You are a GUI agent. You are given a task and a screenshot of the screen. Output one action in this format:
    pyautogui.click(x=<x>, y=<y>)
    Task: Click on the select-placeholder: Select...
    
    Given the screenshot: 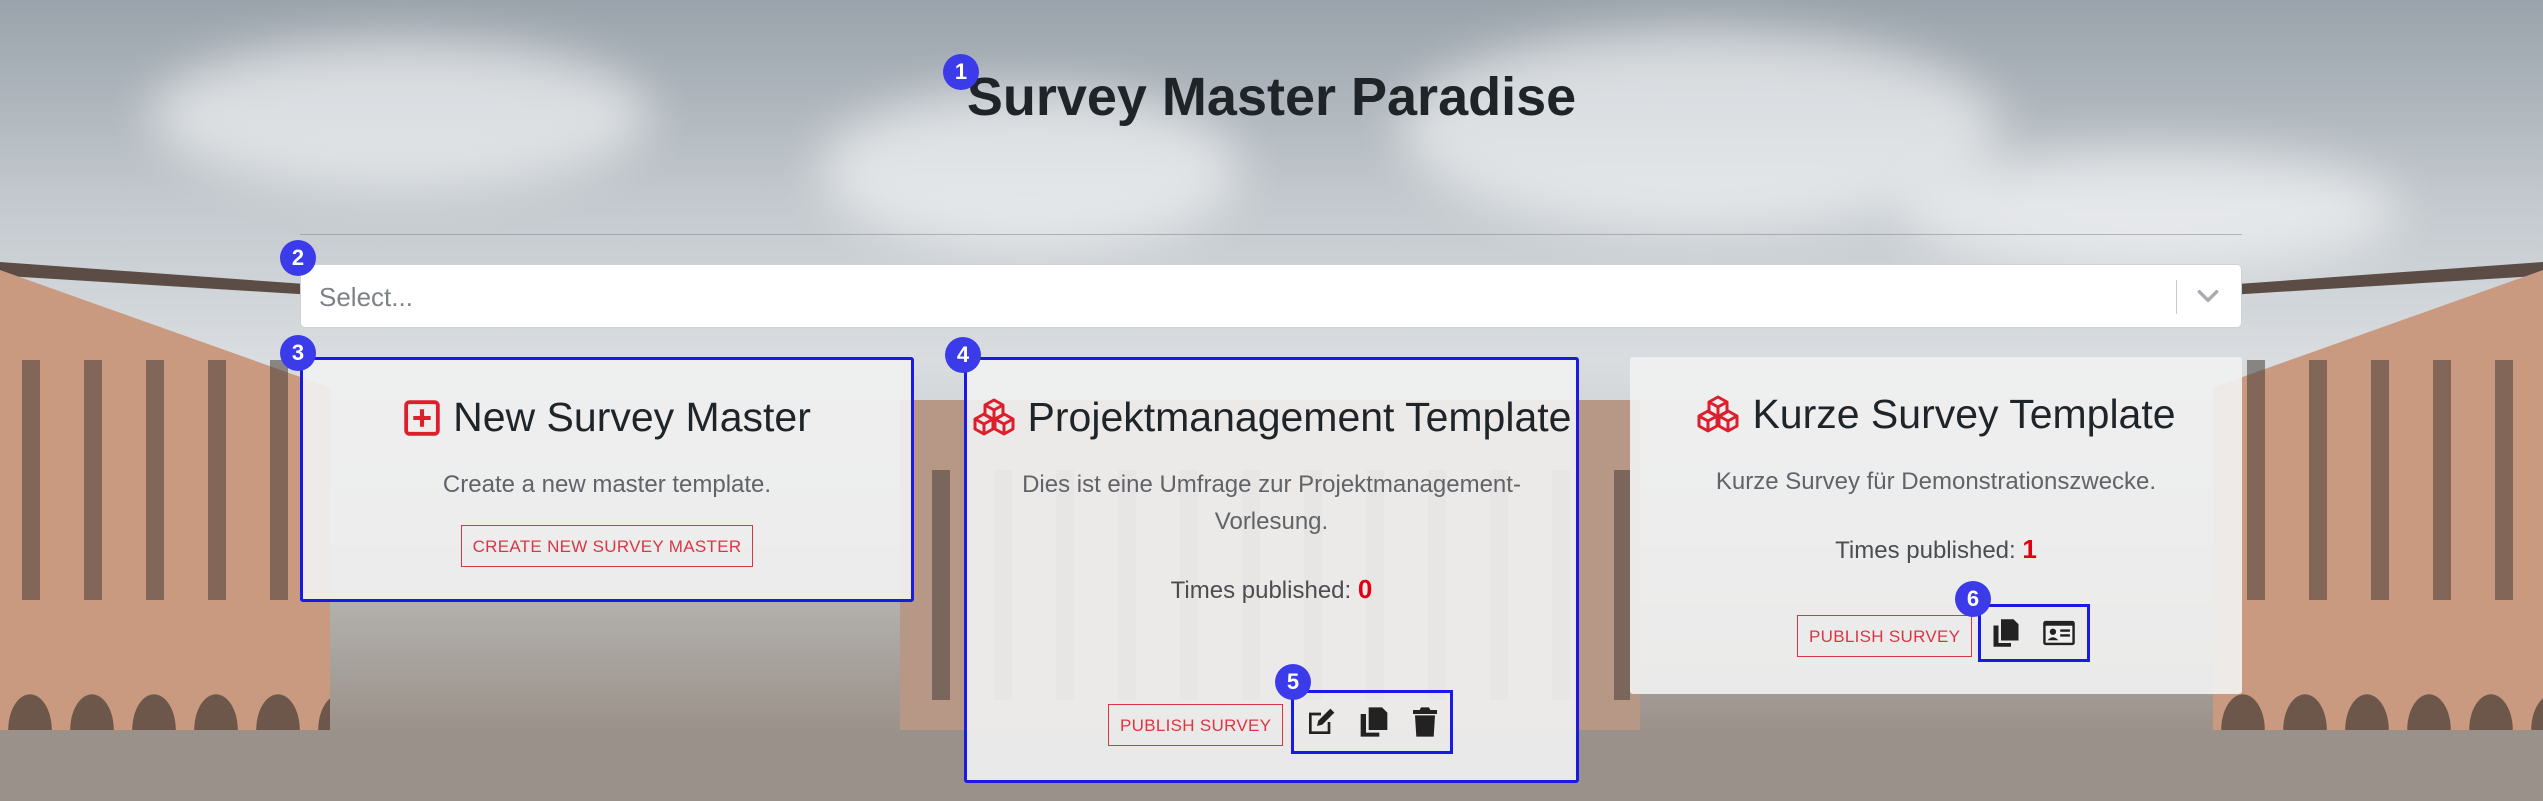 What is the action you would take?
    pyautogui.click(x=366, y=297)
    